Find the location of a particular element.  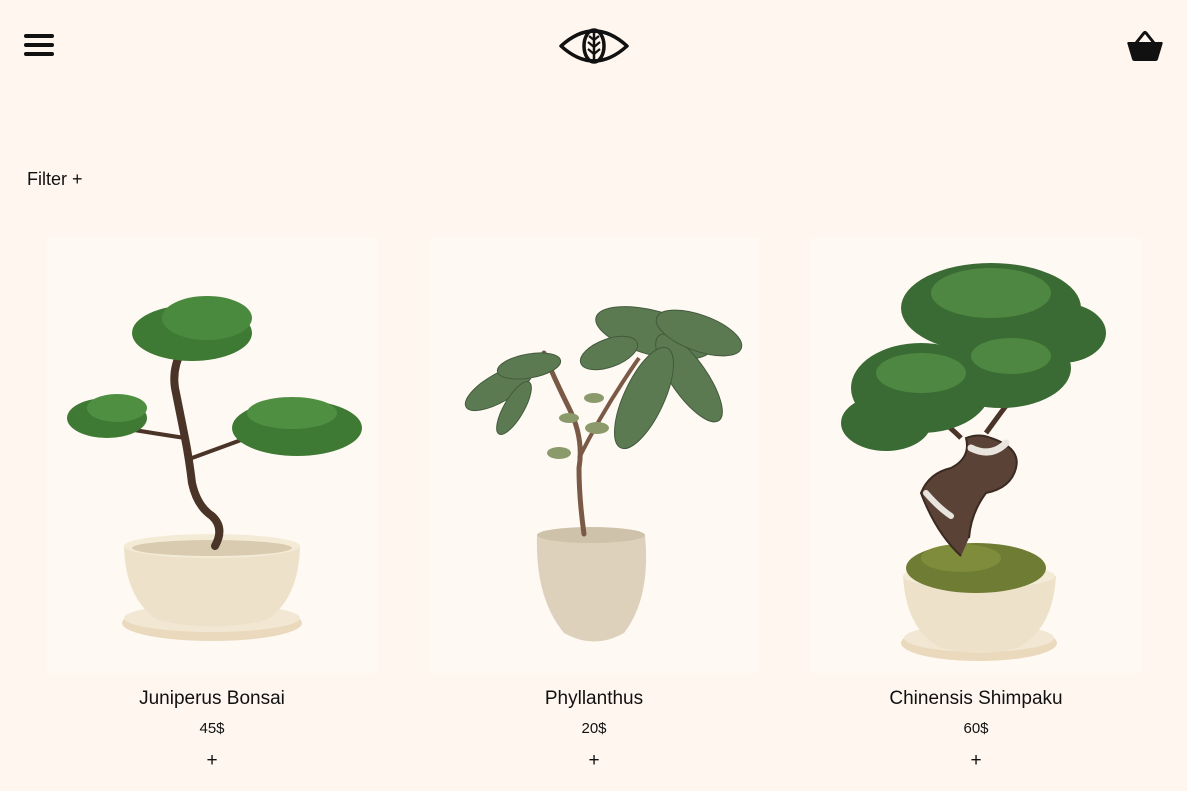

shimpaku-bonsai-image is located at coordinates (973, 462).